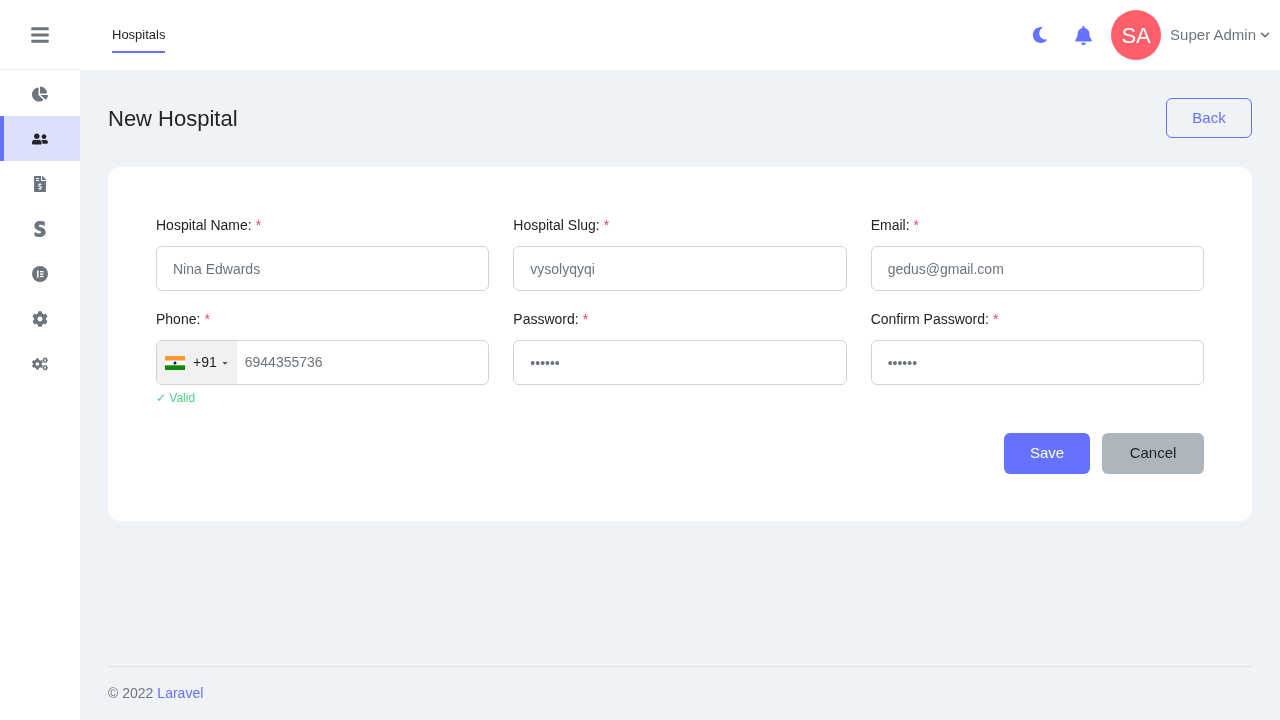 The height and width of the screenshot is (720, 1280). I want to click on save-button: Save, so click(1047, 453).